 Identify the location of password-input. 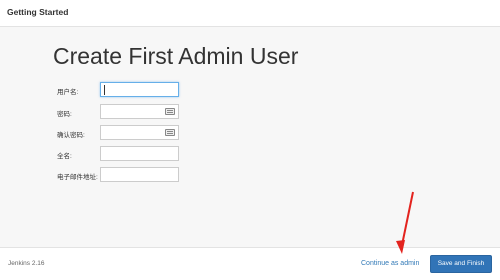
(139, 111).